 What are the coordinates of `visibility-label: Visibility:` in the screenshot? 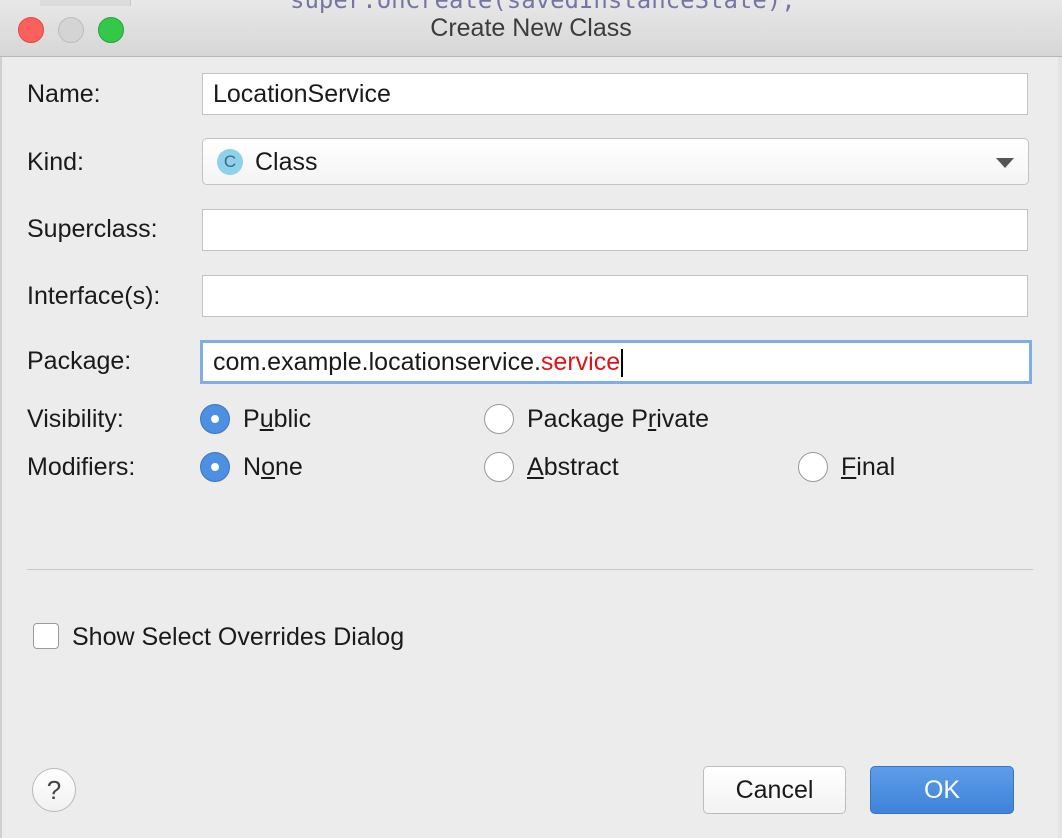 It's located at (75, 419).